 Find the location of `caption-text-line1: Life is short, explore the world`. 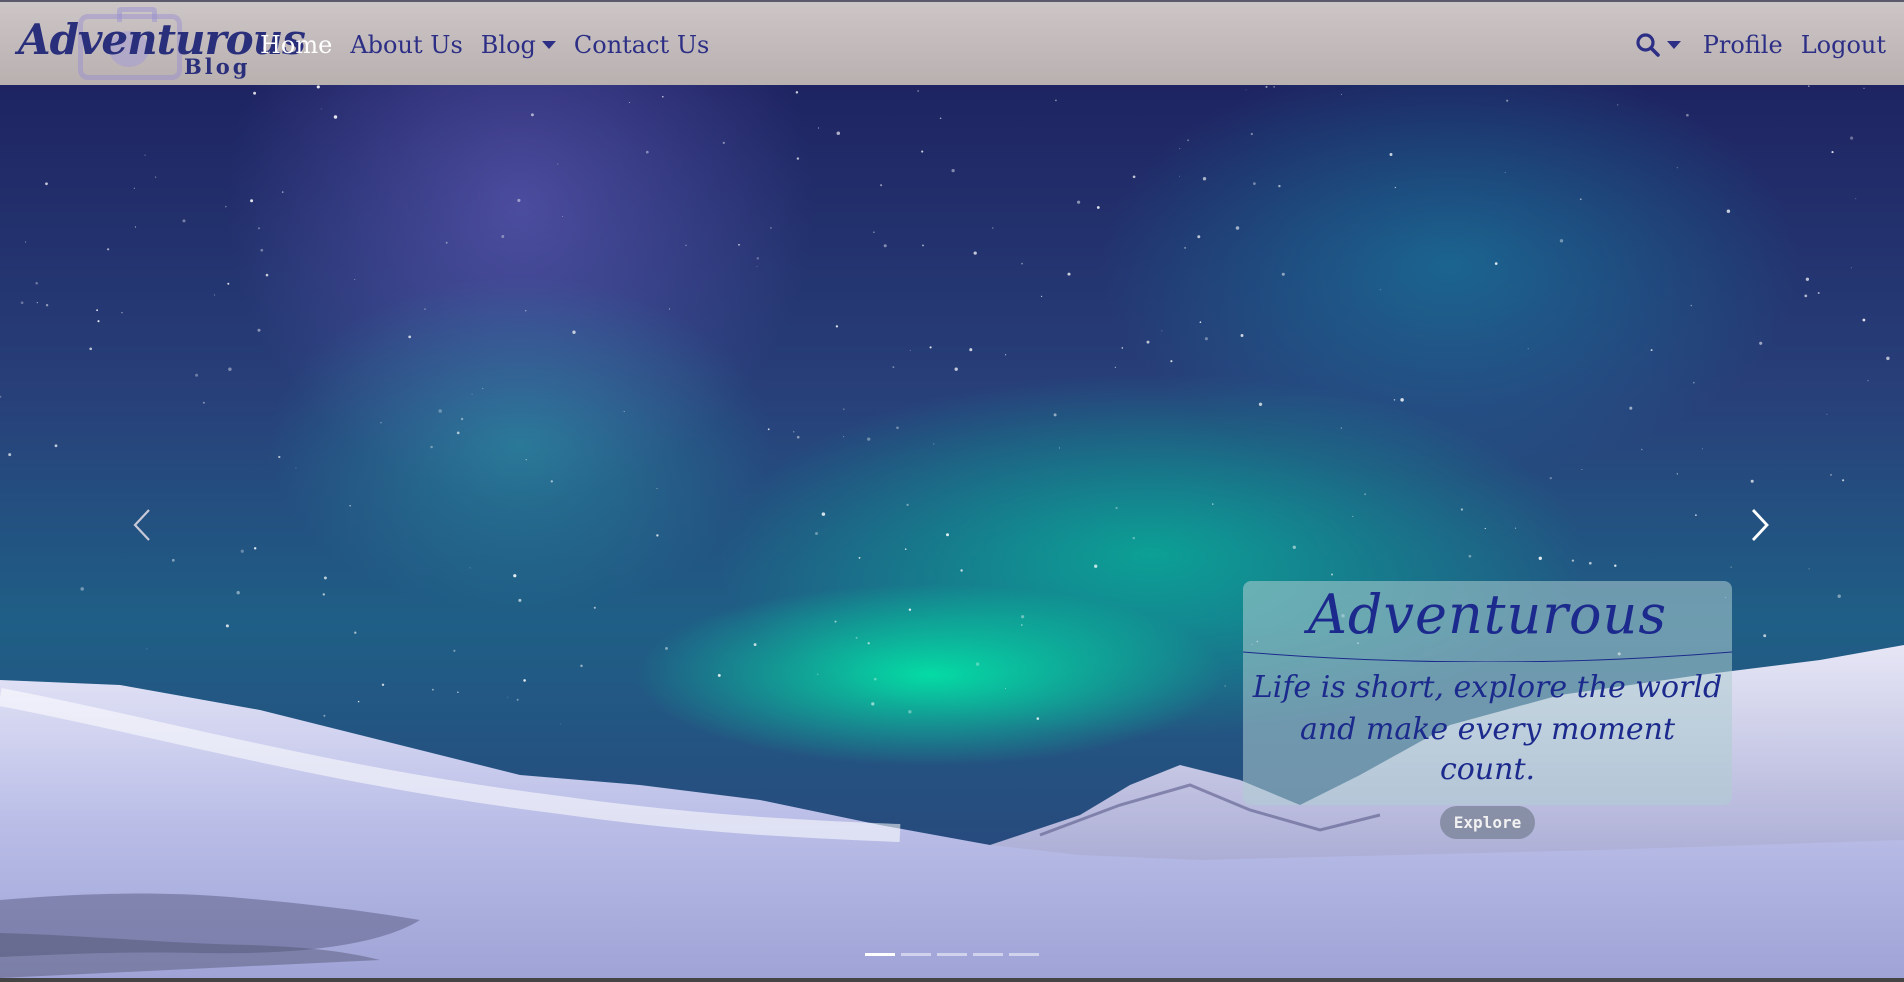

caption-text-line1: Life is short, explore the world is located at coordinates (1487, 687).